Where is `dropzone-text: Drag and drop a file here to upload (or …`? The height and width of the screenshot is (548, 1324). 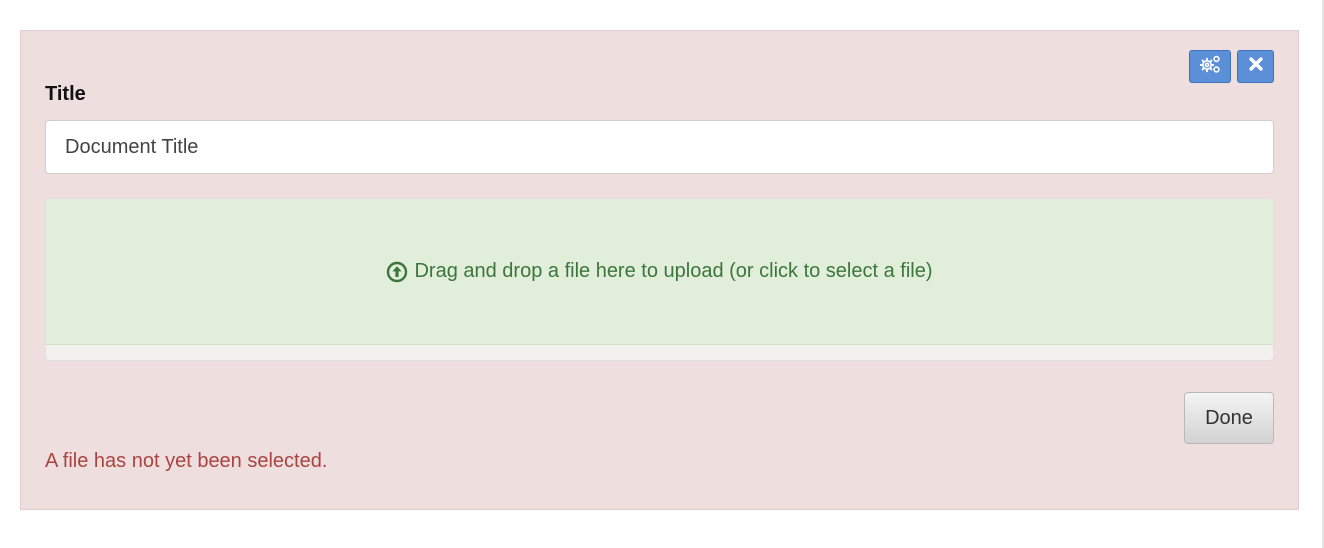 dropzone-text: Drag and drop a file here to upload (or … is located at coordinates (673, 271).